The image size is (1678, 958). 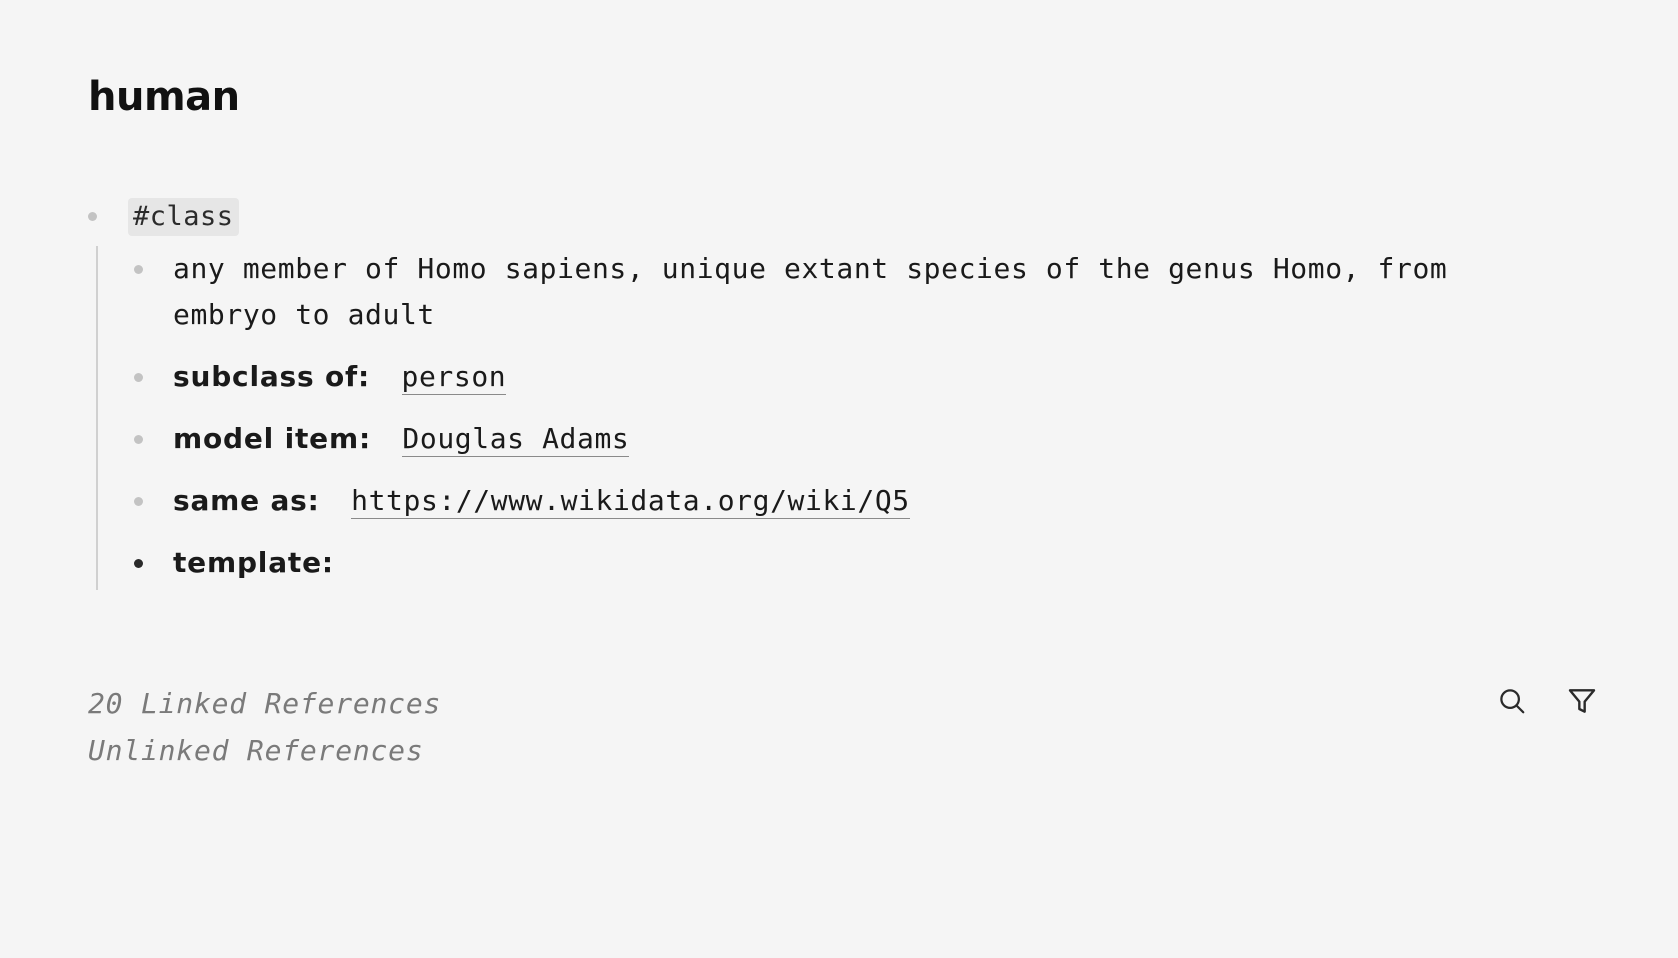 I want to click on search-button, so click(x=1512, y=701).